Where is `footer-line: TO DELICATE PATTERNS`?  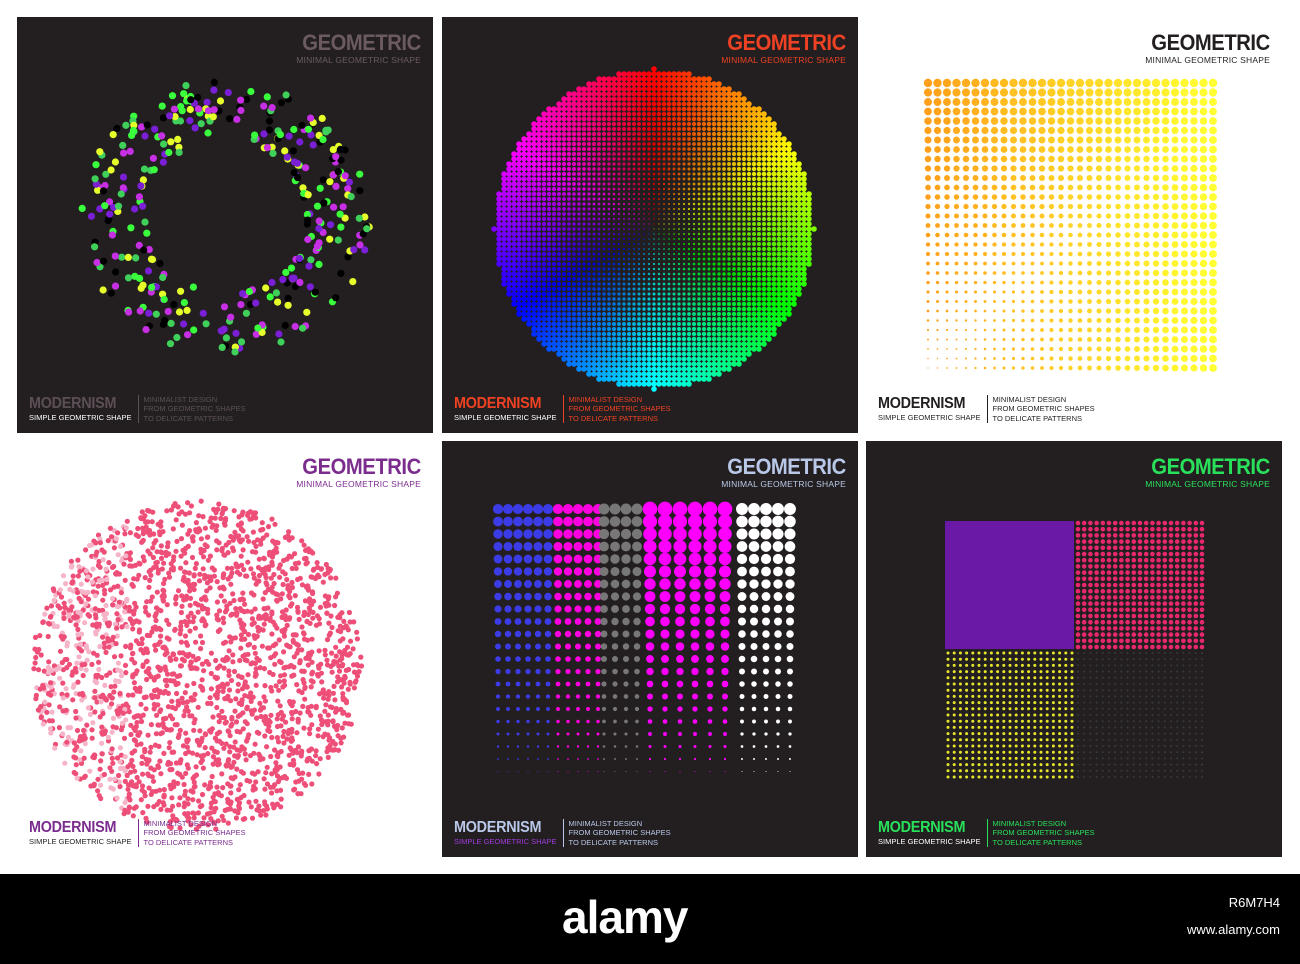 footer-line: TO DELICATE PATTERNS is located at coordinates (1037, 418).